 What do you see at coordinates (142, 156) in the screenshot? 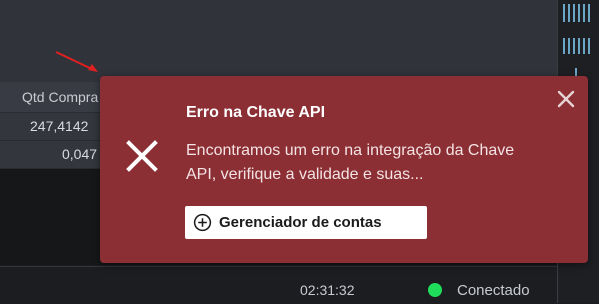
I see `error-x-icon` at bounding box center [142, 156].